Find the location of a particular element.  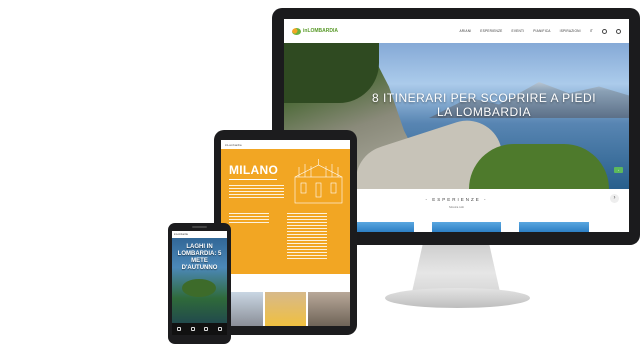

nav-item-eventi: EVENTI is located at coordinates (518, 31).